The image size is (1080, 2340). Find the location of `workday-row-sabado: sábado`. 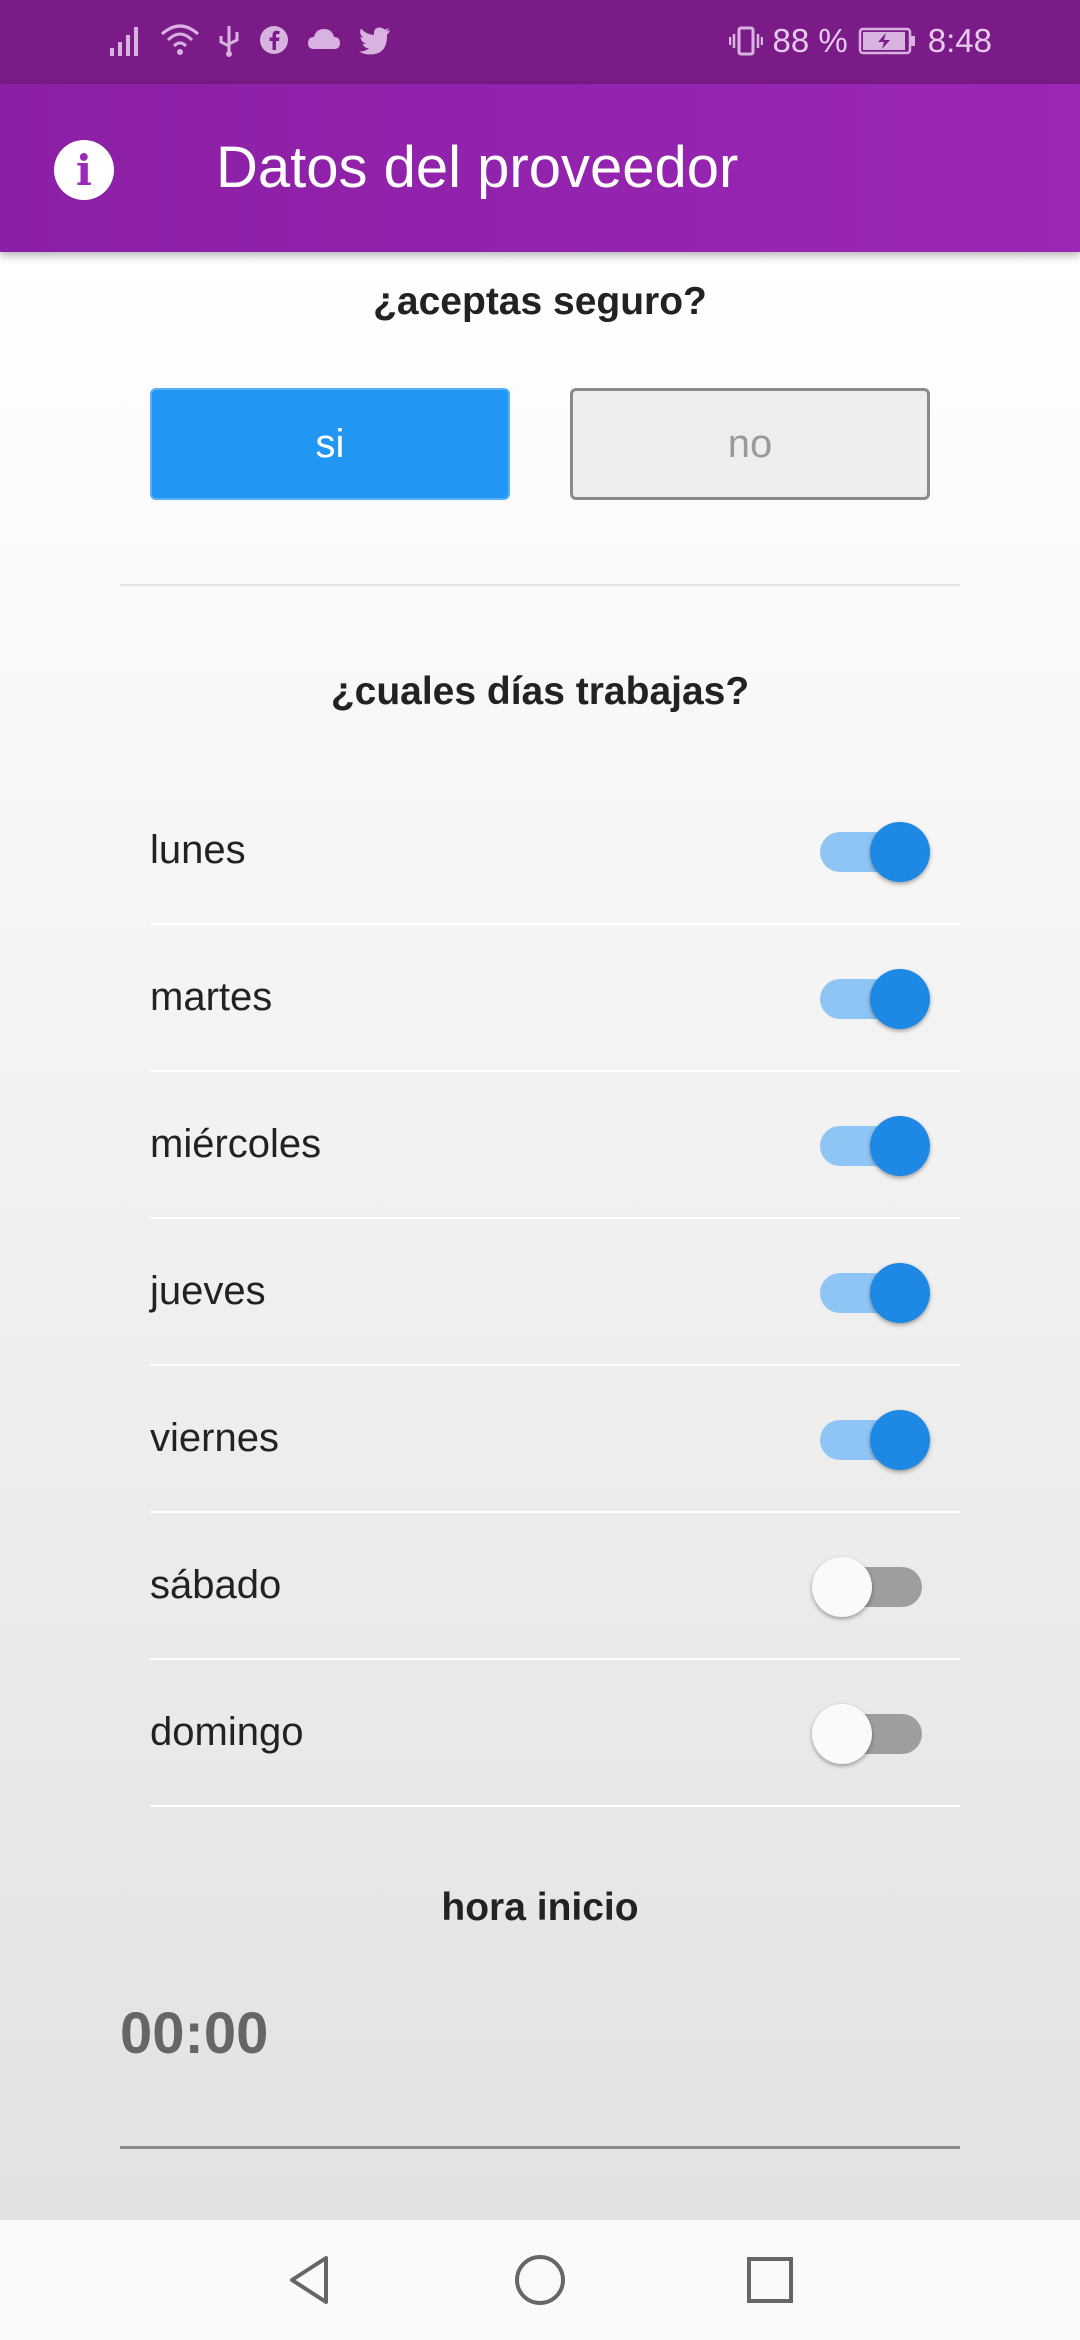

workday-row-sabado: sábado is located at coordinates (555, 1586).